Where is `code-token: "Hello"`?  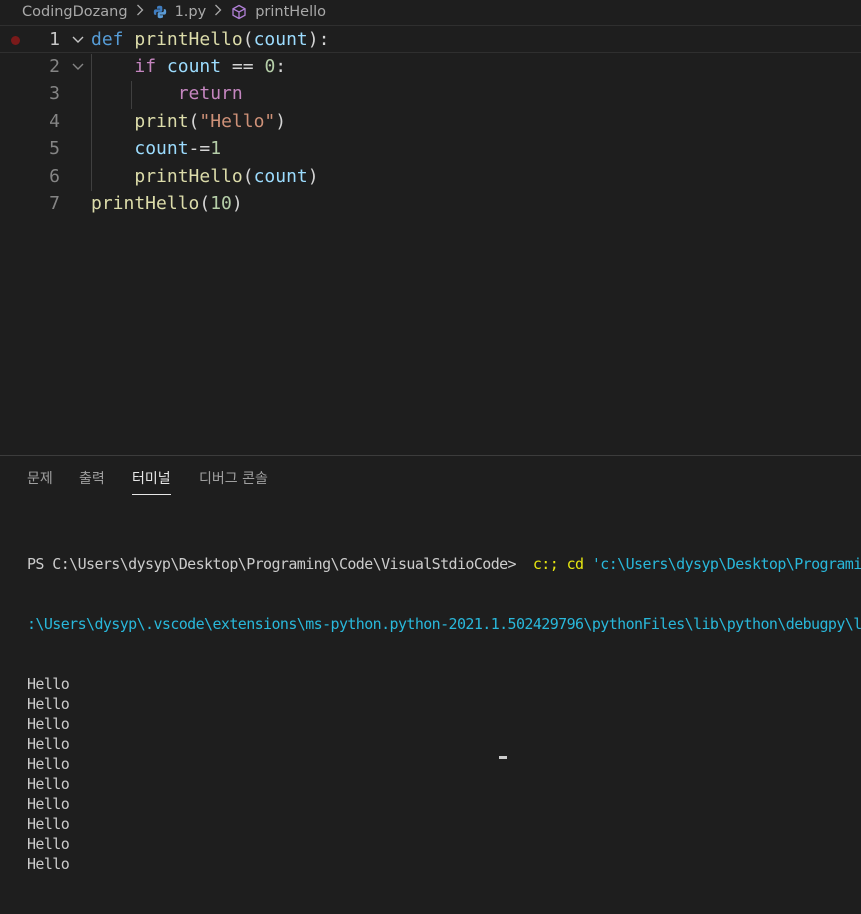 code-token: "Hello" is located at coordinates (237, 121).